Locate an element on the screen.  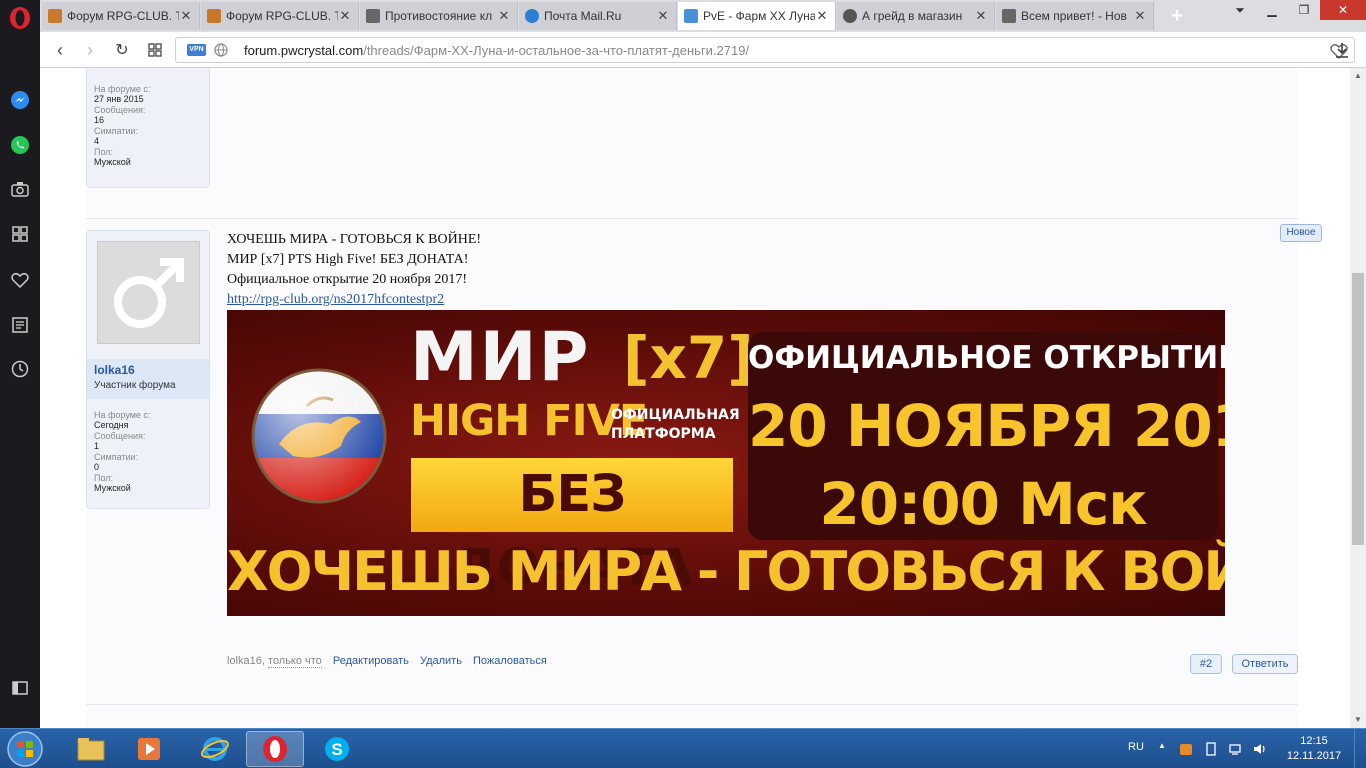
reload-icon: ↻ is located at coordinates (122, 50).